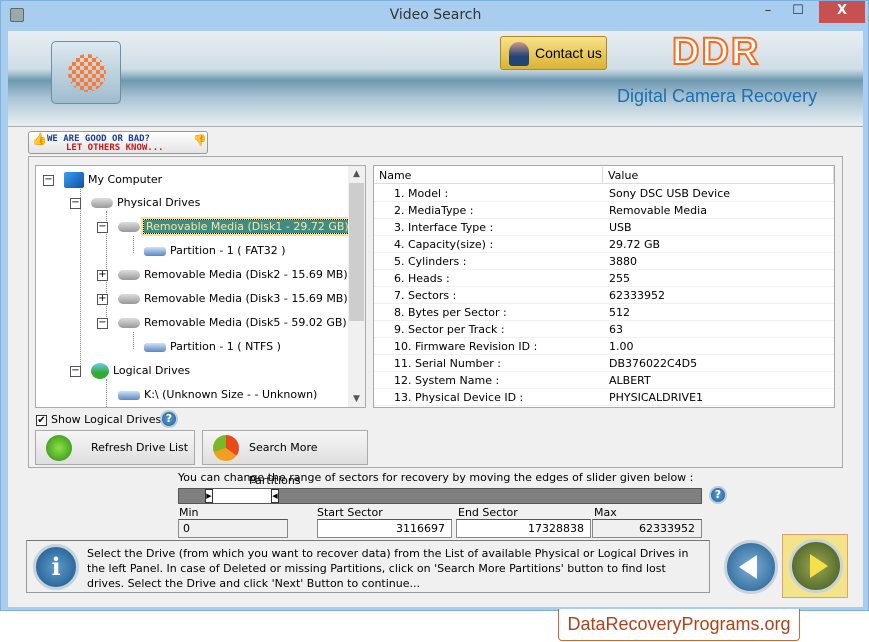  I want to click on start-sector-input: 3116697, so click(384, 528).